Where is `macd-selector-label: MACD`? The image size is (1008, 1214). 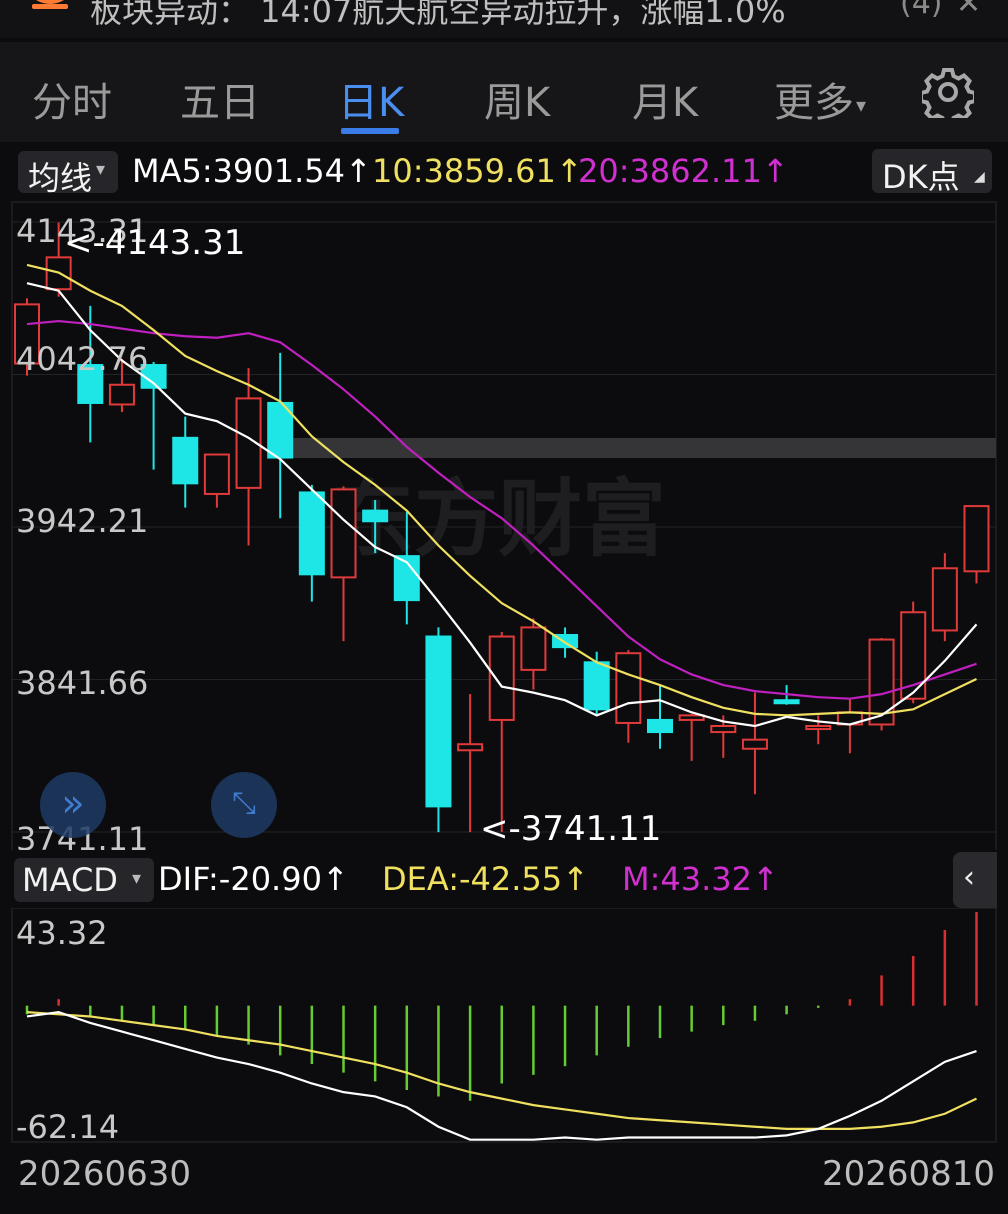
macd-selector-label: MACD is located at coordinates (70, 880).